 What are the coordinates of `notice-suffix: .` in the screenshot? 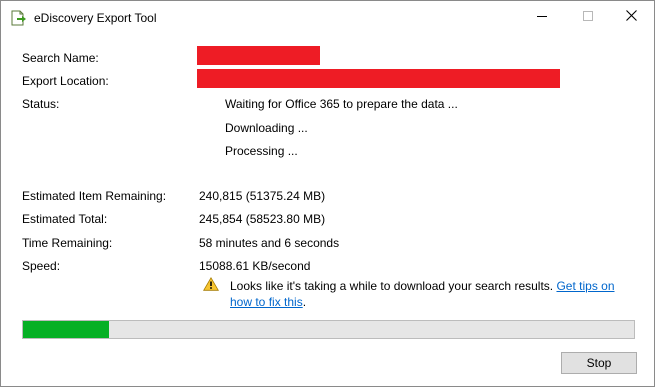 It's located at (304, 302).